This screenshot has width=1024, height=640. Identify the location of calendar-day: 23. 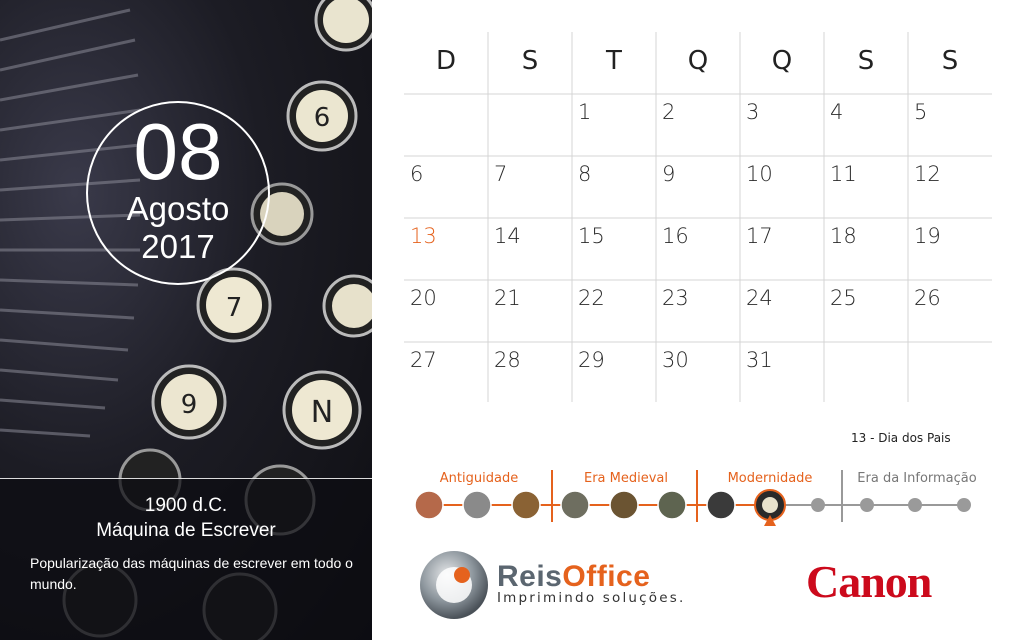
(675, 298).